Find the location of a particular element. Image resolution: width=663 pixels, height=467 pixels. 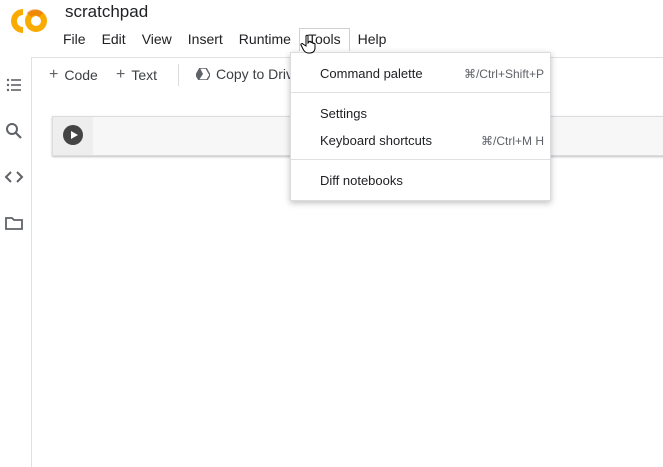

menu-item-label: Keyboard shortcuts is located at coordinates (376, 140).